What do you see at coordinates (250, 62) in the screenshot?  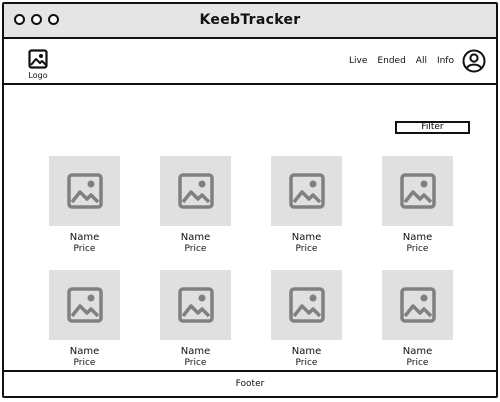 I see `app-header: Logo Live Ended All Info` at bounding box center [250, 62].